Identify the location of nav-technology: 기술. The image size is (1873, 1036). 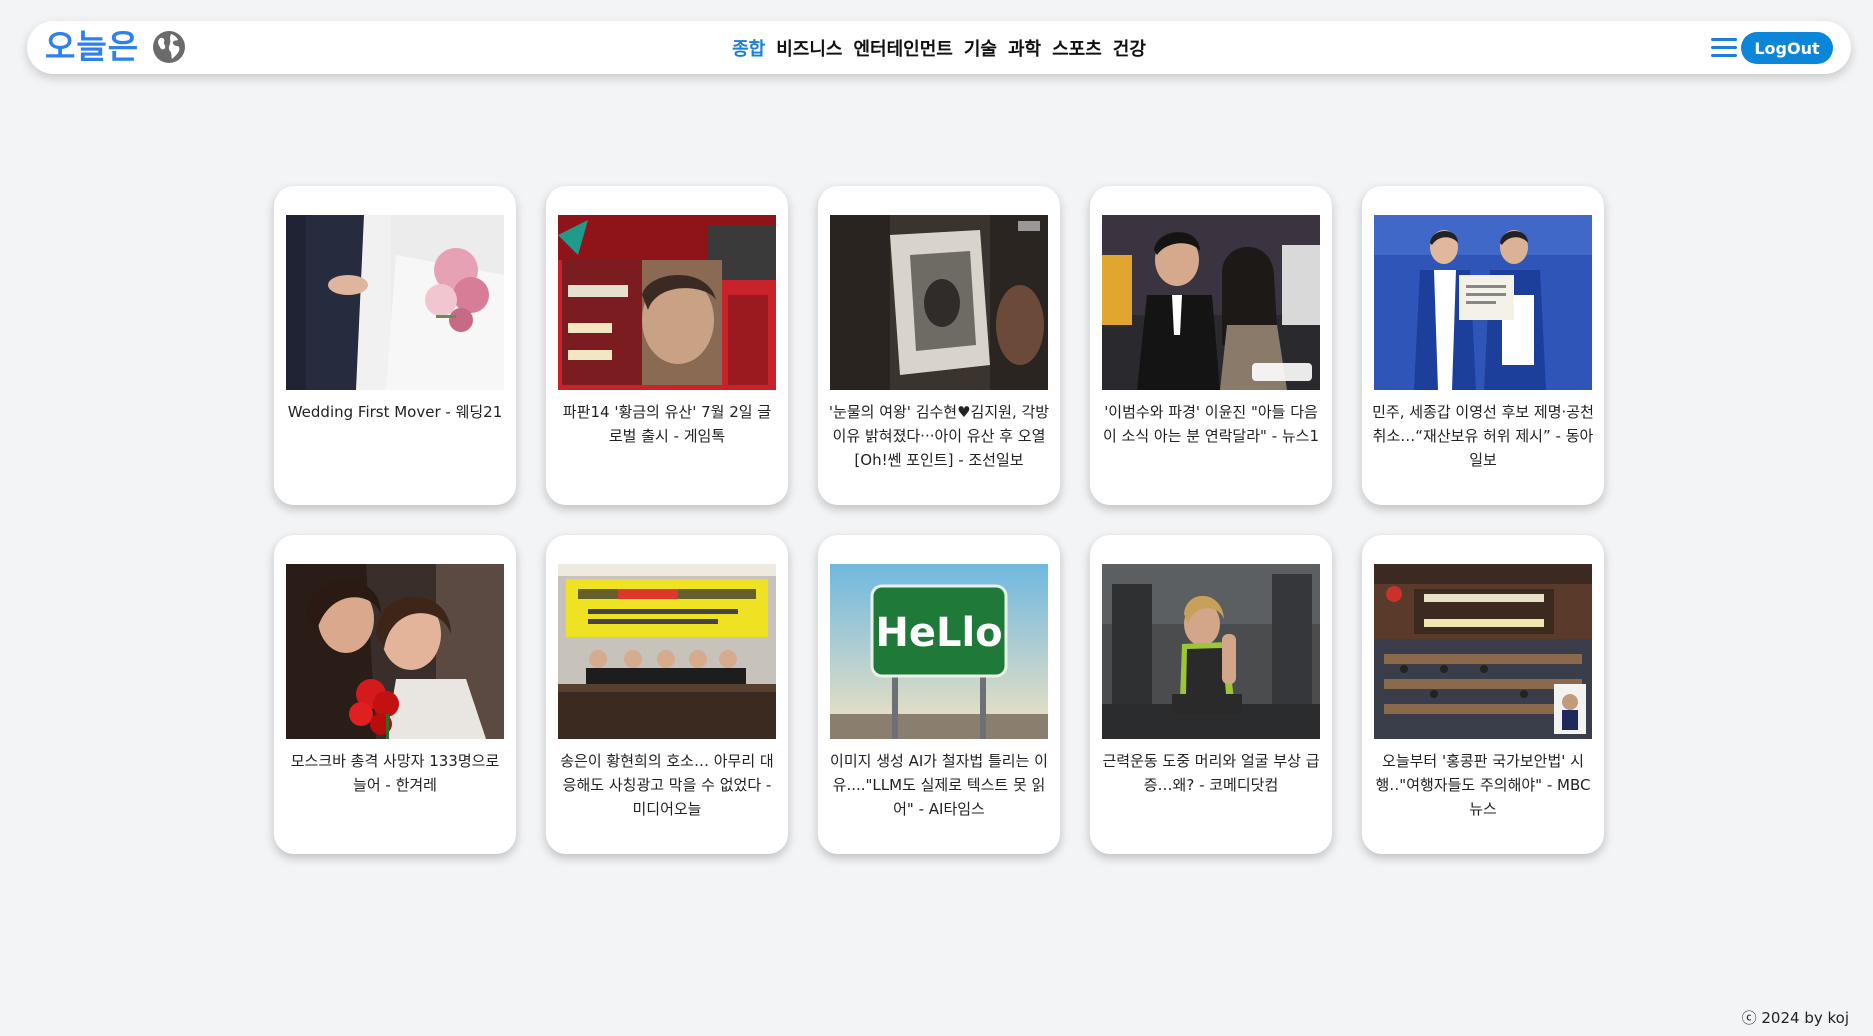
(980, 48).